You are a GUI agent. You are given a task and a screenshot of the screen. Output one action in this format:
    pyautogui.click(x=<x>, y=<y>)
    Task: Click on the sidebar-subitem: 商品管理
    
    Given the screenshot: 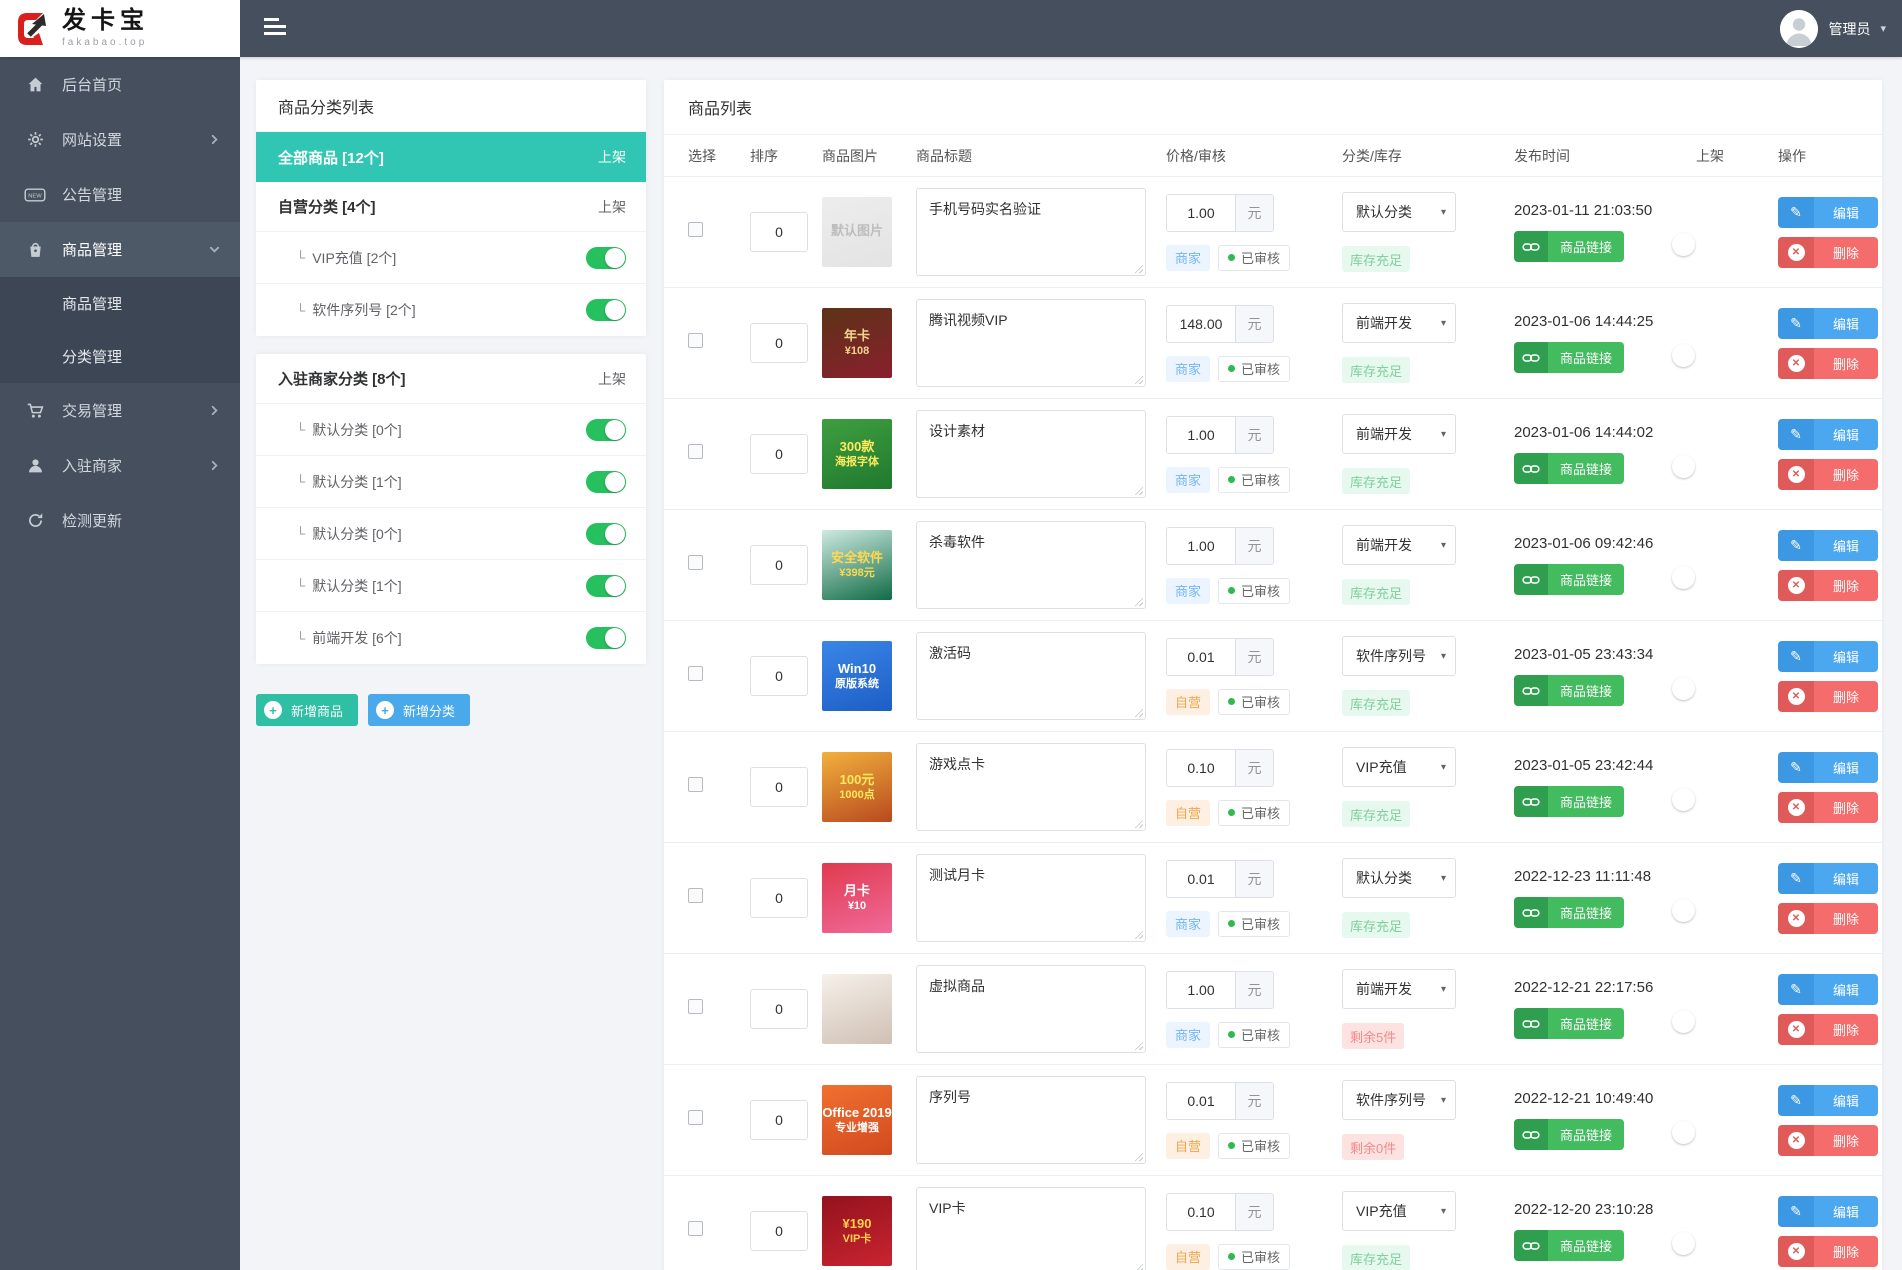 What is the action you would take?
    pyautogui.click(x=120, y=303)
    